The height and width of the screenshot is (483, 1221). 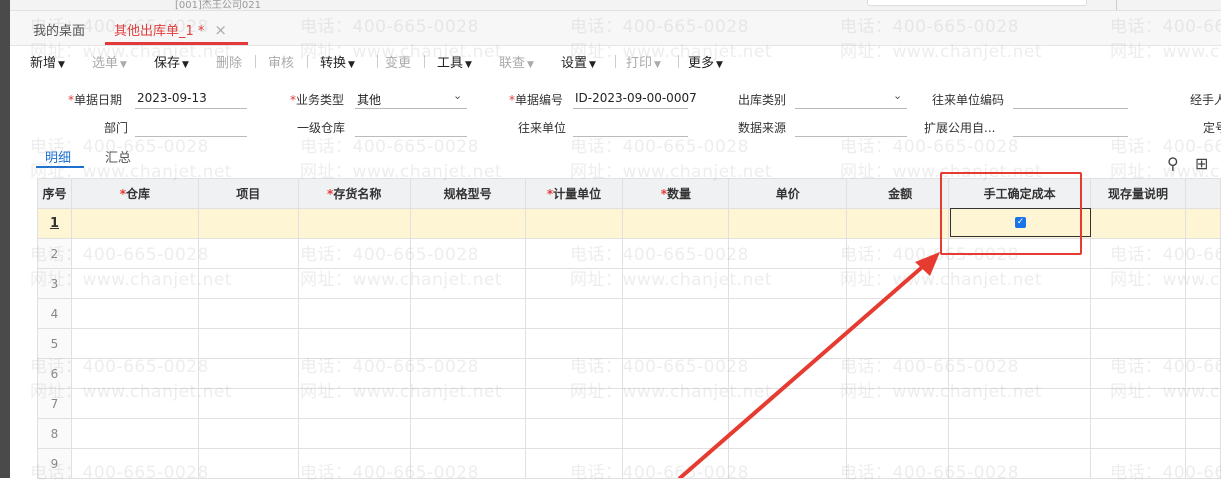 I want to click on annotation-arrow-icon, so click(x=809, y=365).